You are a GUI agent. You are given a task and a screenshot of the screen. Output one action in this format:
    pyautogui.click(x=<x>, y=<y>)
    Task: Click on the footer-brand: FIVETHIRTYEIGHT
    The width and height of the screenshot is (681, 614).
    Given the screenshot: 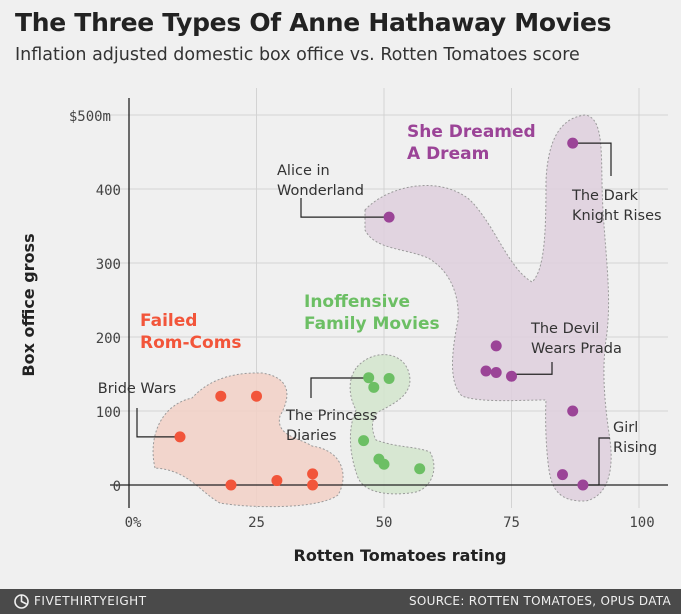 What is the action you would take?
    pyautogui.click(x=90, y=601)
    